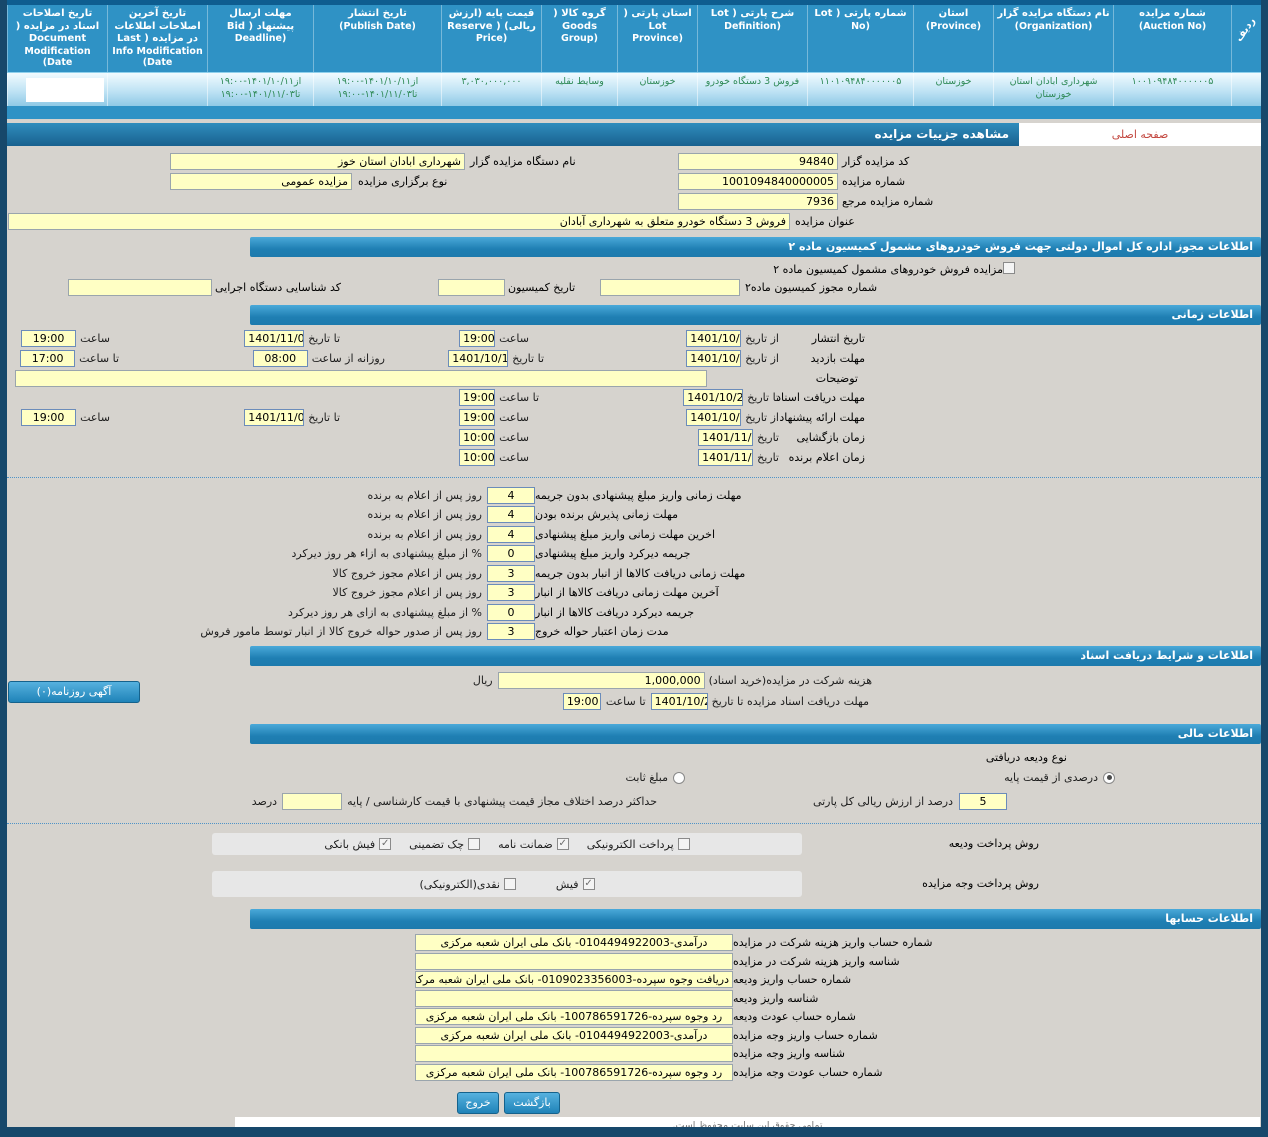 The height and width of the screenshot is (1137, 1268). What do you see at coordinates (679, 777) in the screenshot?
I see `fixed-amount-radio` at bounding box center [679, 777].